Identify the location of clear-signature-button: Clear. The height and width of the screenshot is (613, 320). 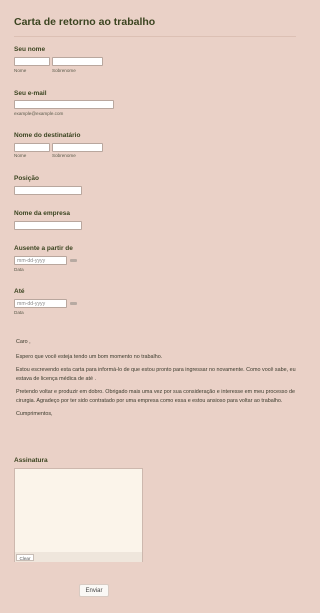
(25, 557).